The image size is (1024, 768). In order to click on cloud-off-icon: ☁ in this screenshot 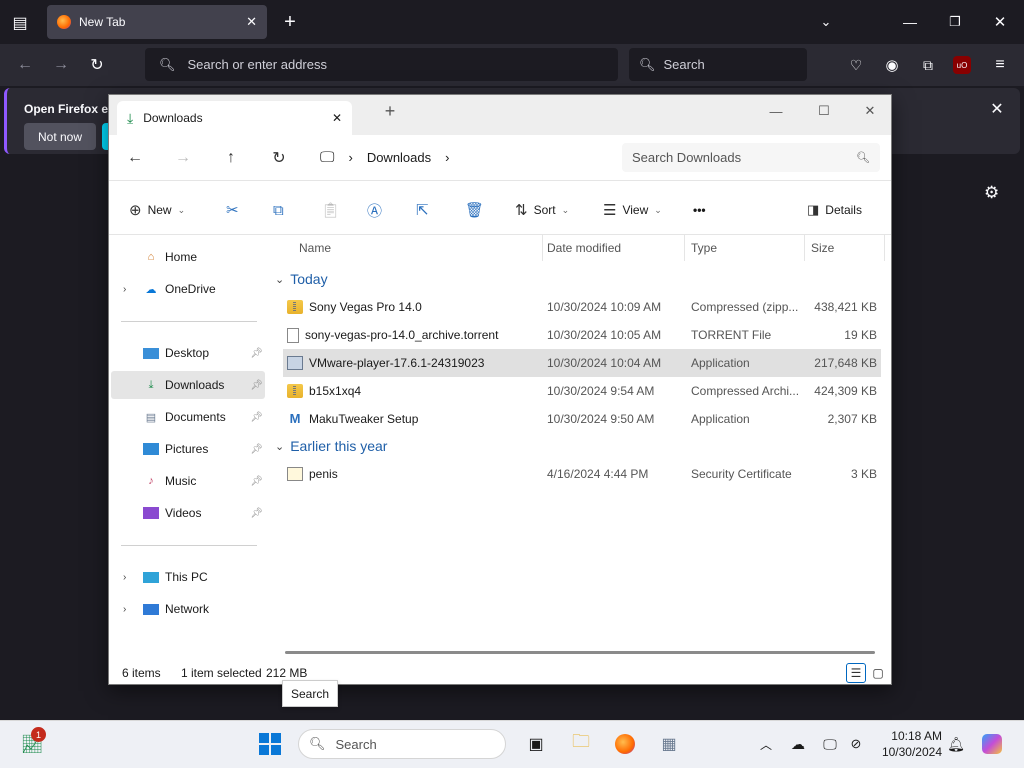, I will do `click(798, 744)`.